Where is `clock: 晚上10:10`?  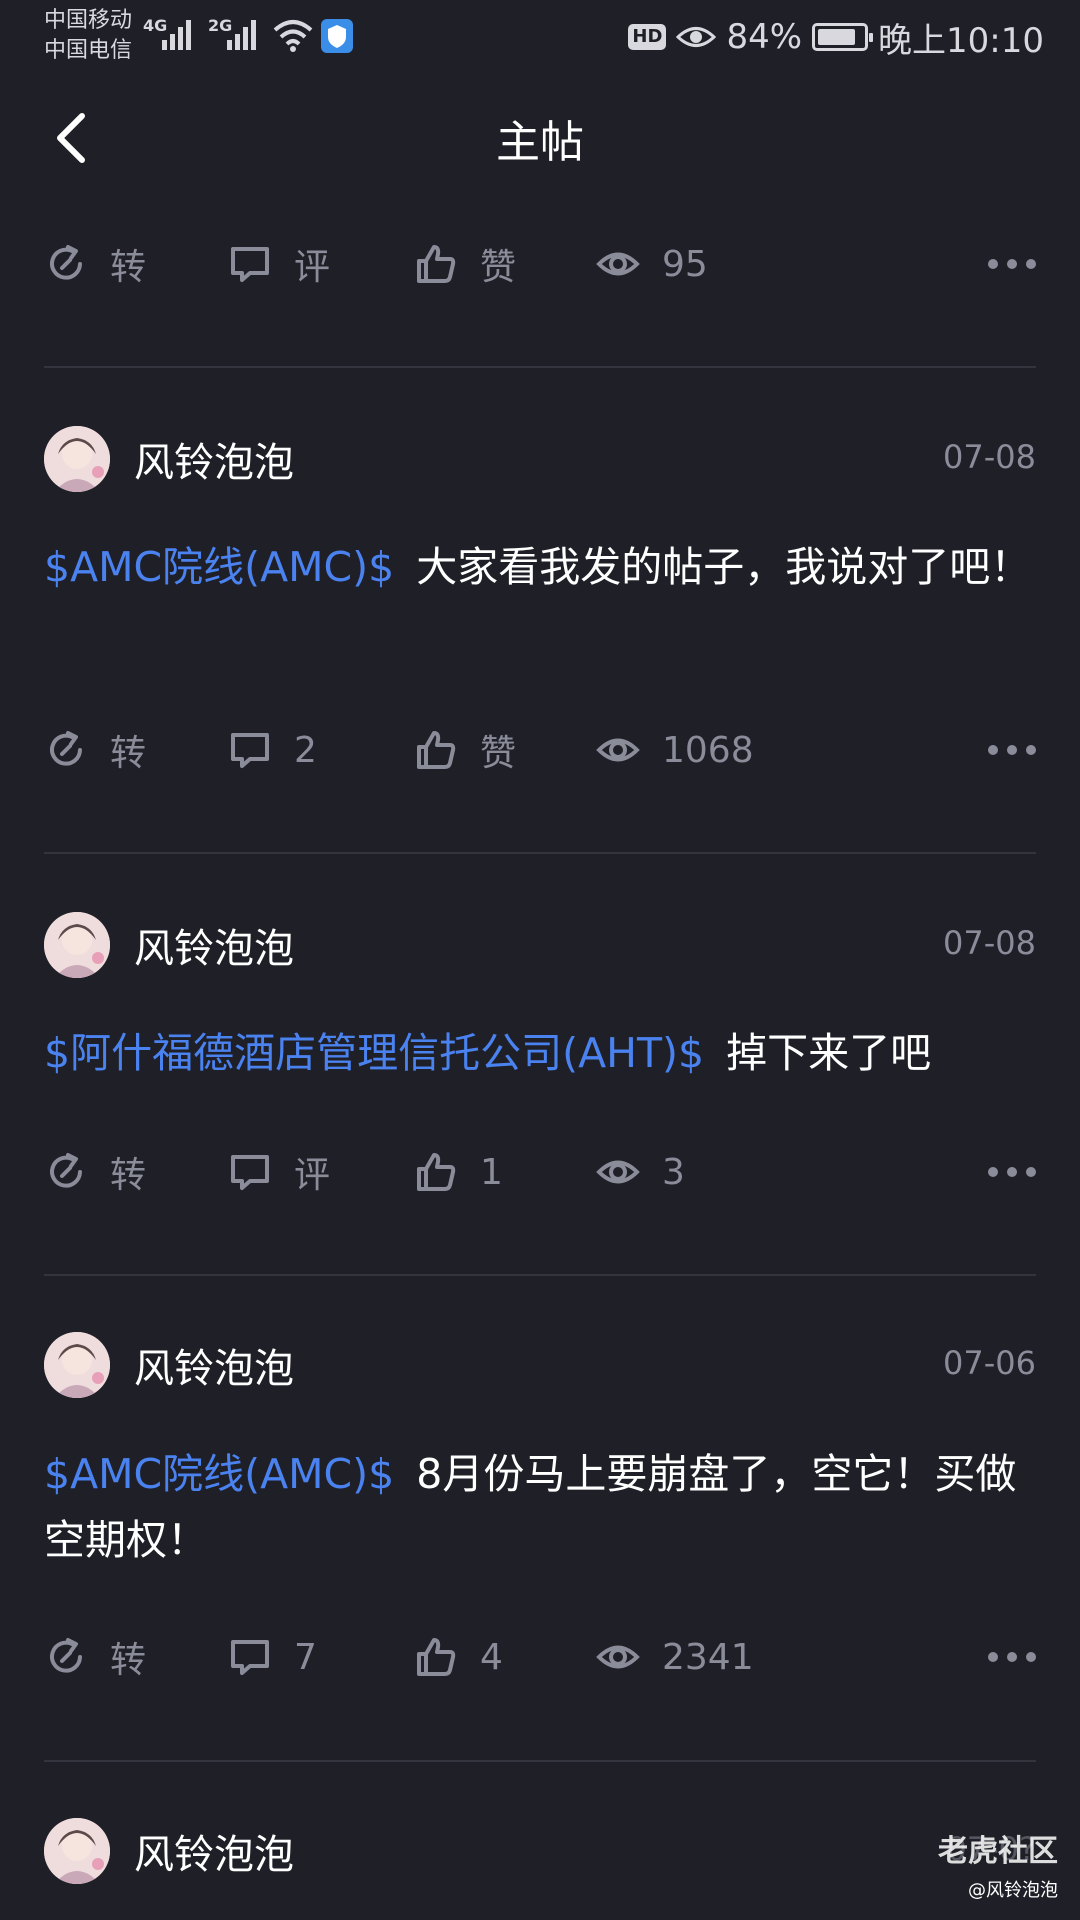
clock: 晚上10:10 is located at coordinates (961, 40).